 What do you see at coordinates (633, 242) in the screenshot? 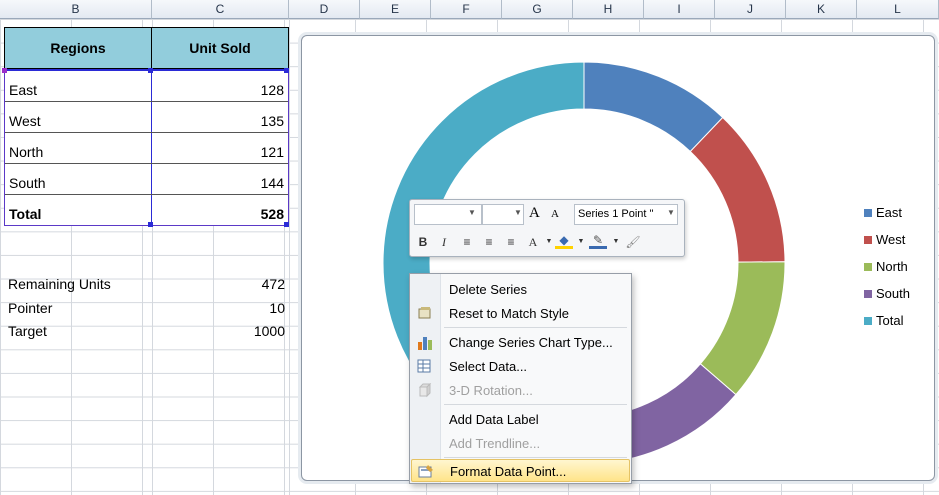
I see `format-painter-icon: 🖌` at bounding box center [633, 242].